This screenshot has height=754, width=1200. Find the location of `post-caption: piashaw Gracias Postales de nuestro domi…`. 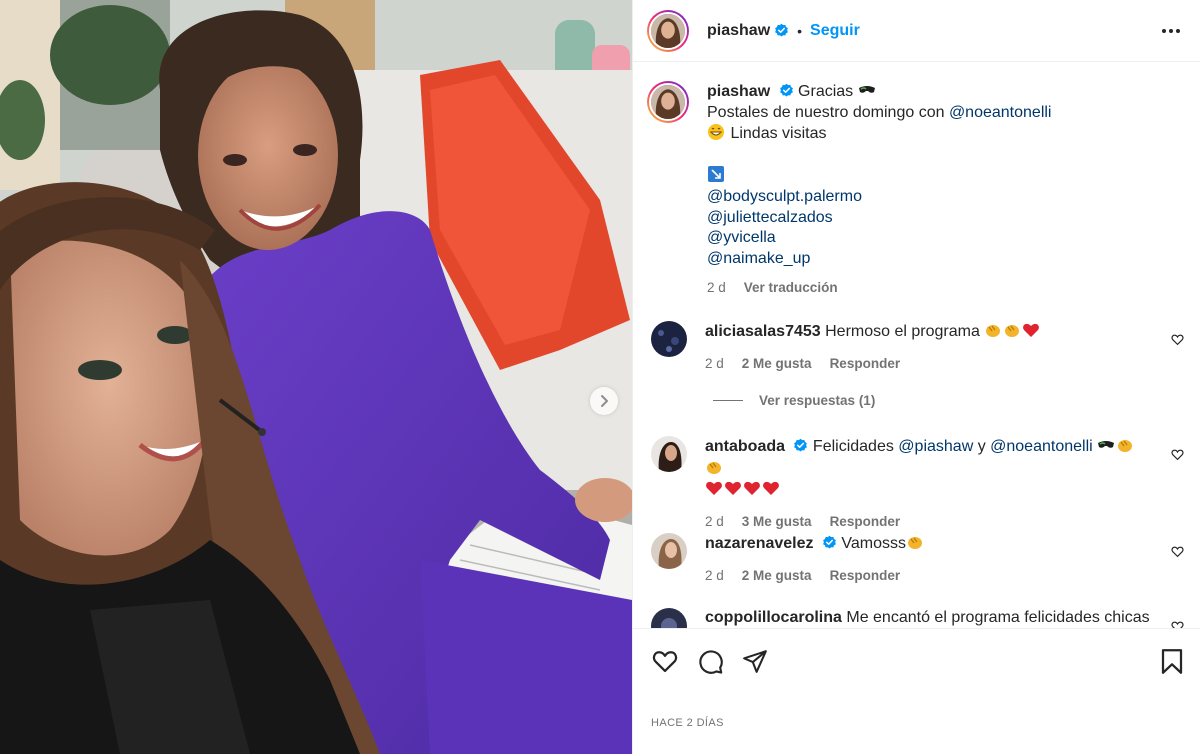

post-caption: piashaw Gracias Postales de nuestro domi… is located at coordinates (916, 181).